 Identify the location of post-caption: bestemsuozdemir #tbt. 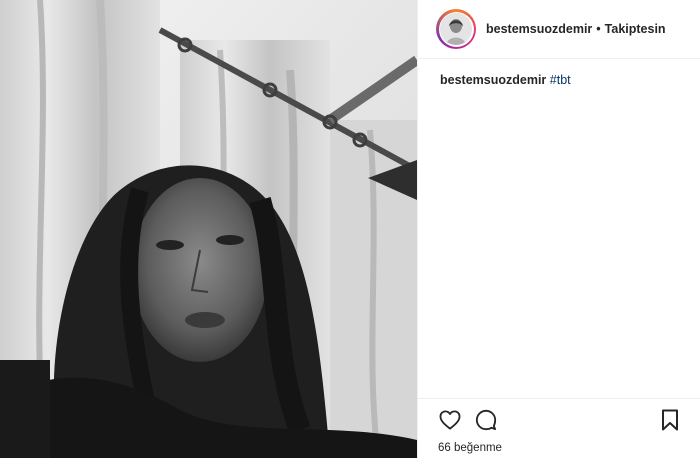
(559, 73).